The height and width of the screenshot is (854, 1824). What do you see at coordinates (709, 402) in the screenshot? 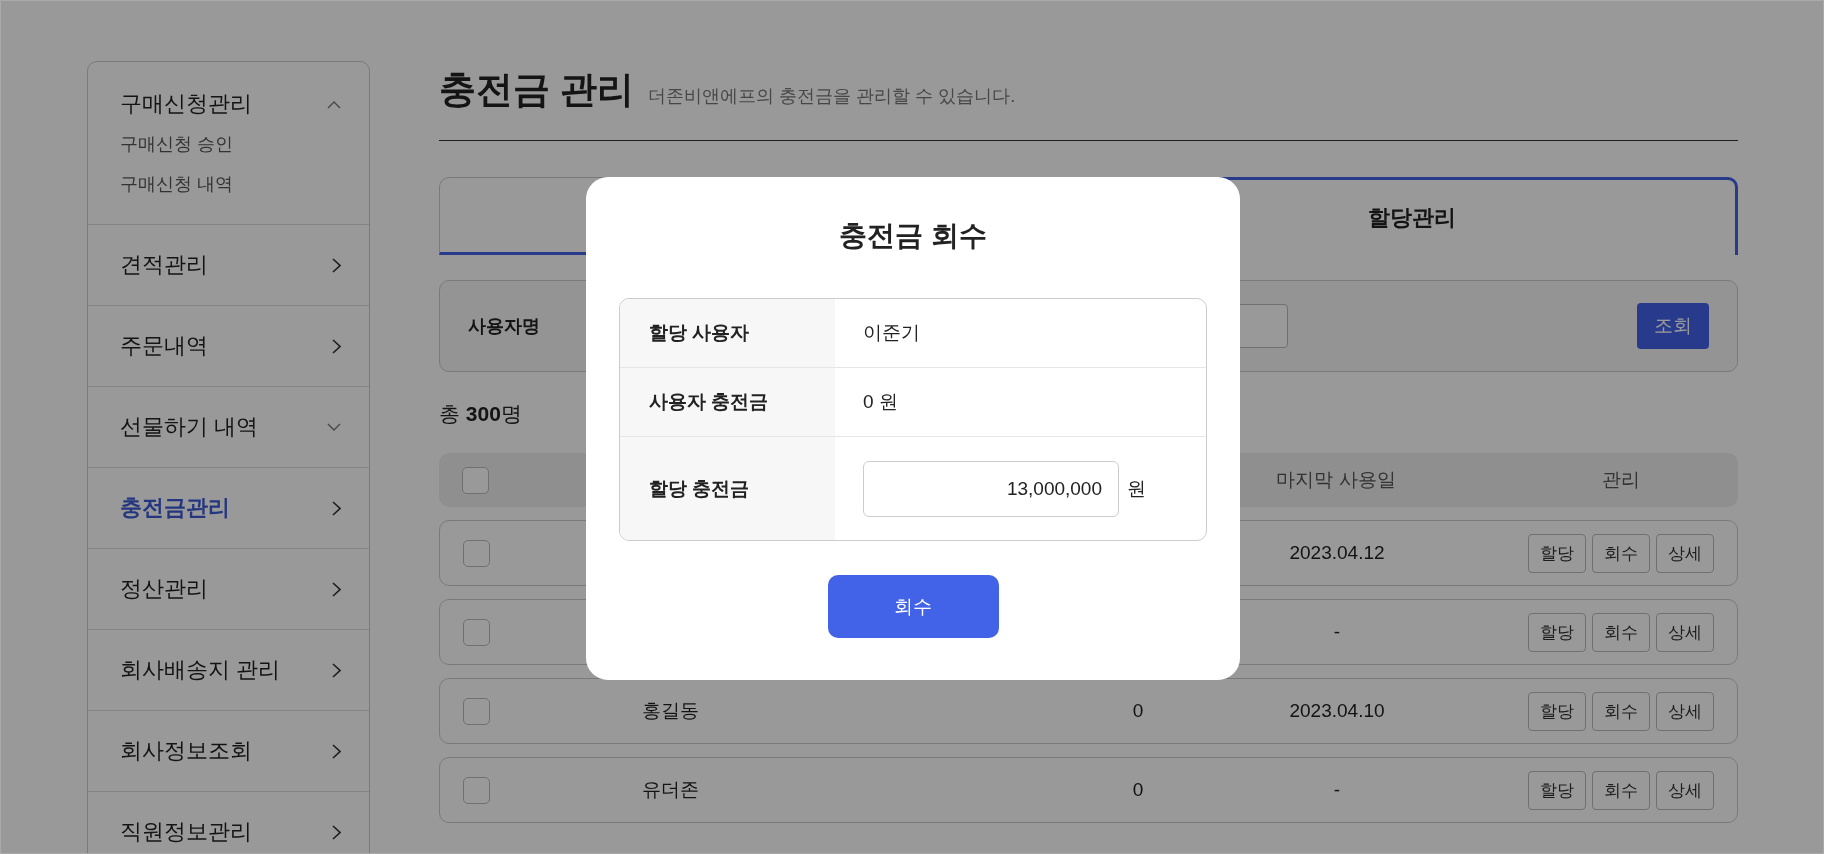
I see `field-label: 사용자 충전금` at bounding box center [709, 402].